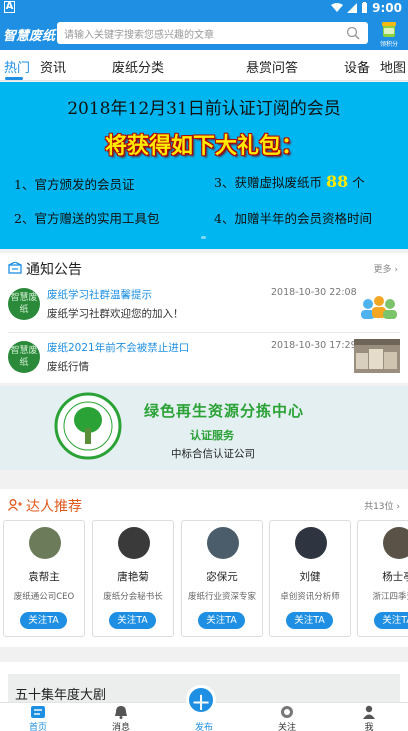 This screenshot has width=408, height=731. Describe the element at coordinates (337, 7) in the screenshot. I see `wifi-icon` at that location.